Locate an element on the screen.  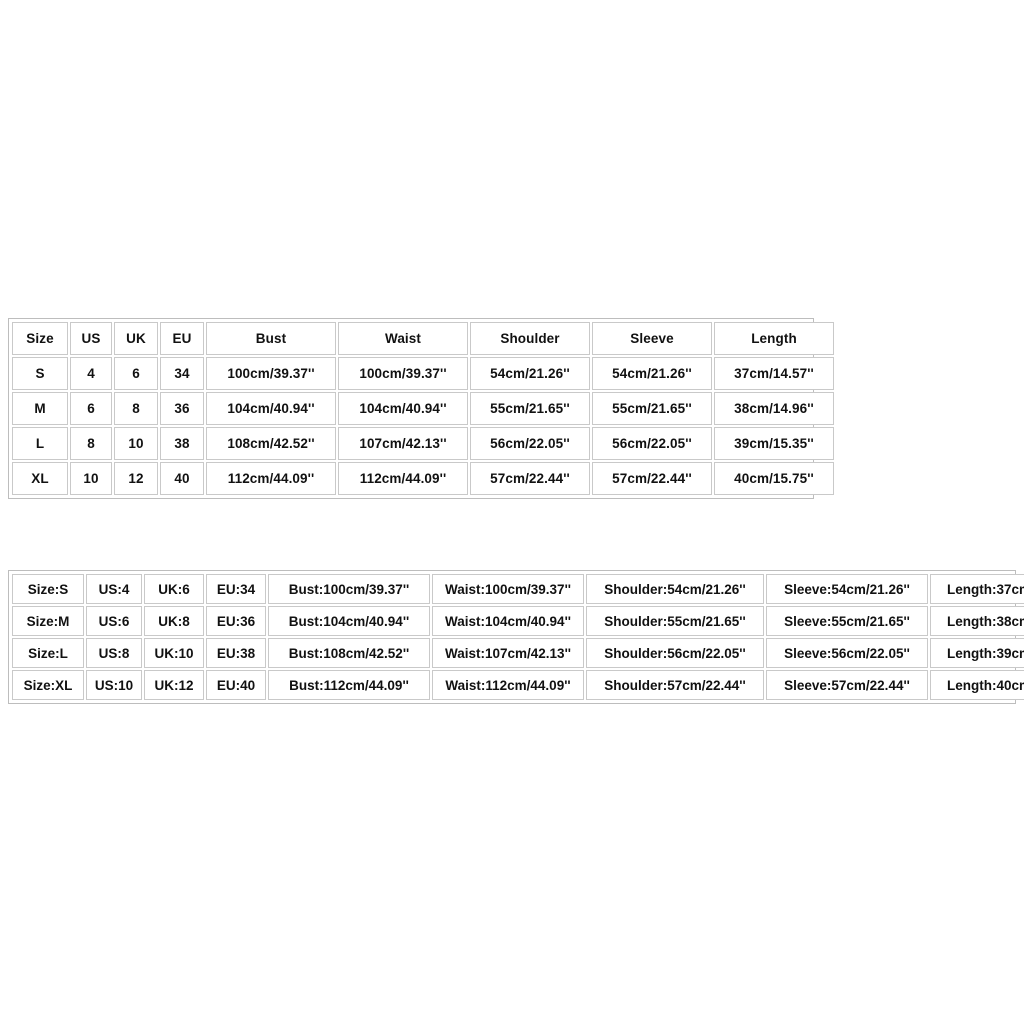
cell-waist-labeled: Waist:100cm/39.37'' is located at coordinates (508, 589).